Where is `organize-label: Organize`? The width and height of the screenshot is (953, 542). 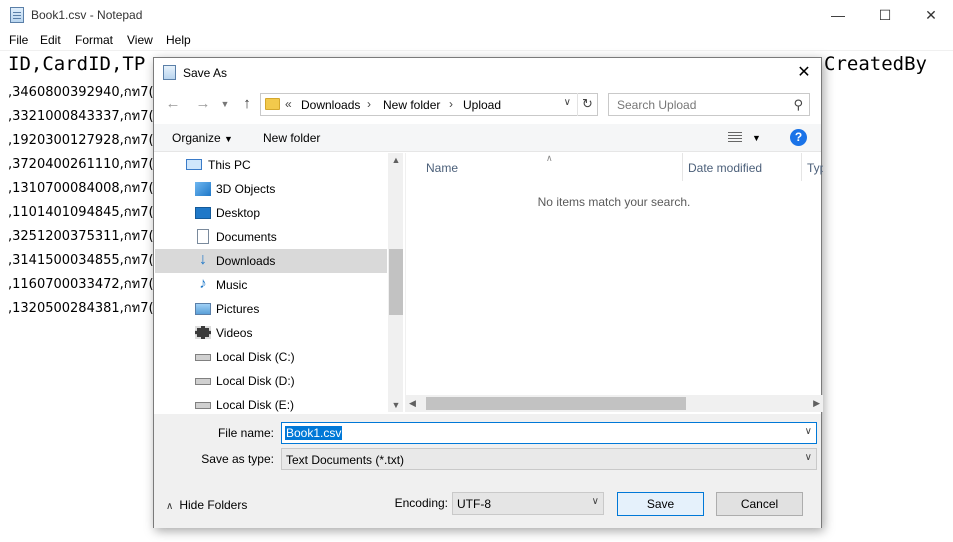
organize-label: Organize is located at coordinates (196, 138).